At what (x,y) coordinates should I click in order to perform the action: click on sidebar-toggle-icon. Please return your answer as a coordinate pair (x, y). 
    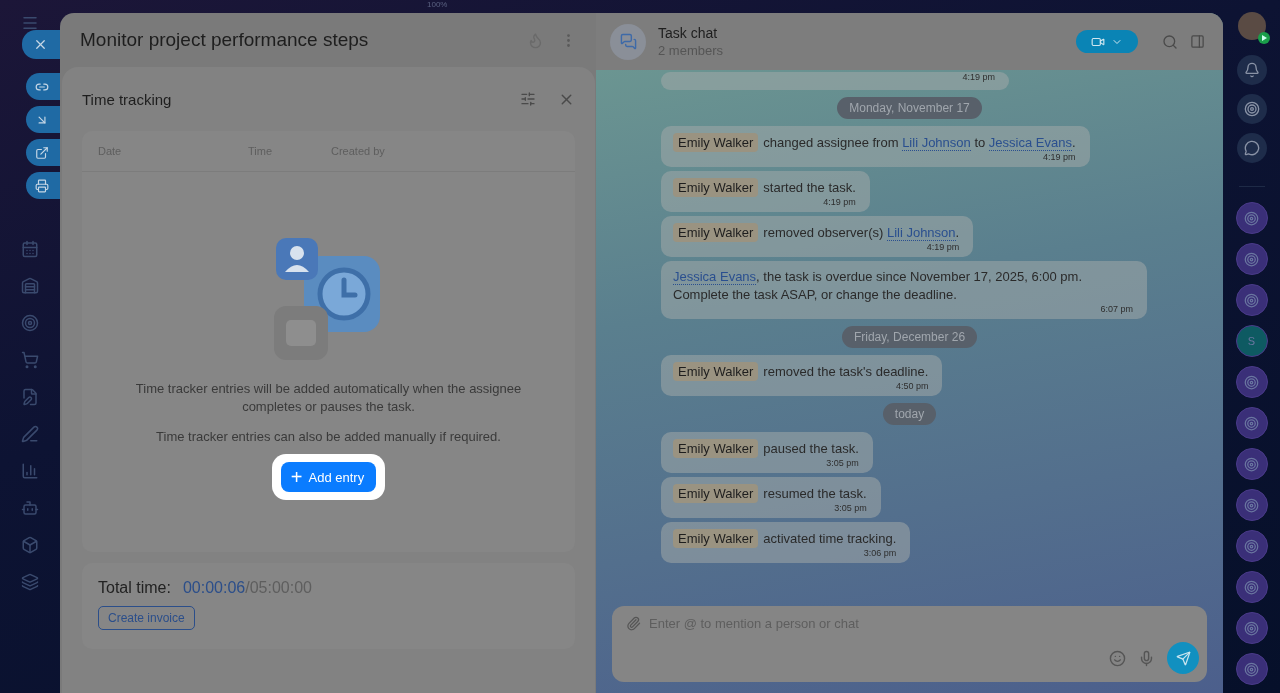
    Looking at the image, I should click on (1197, 41).